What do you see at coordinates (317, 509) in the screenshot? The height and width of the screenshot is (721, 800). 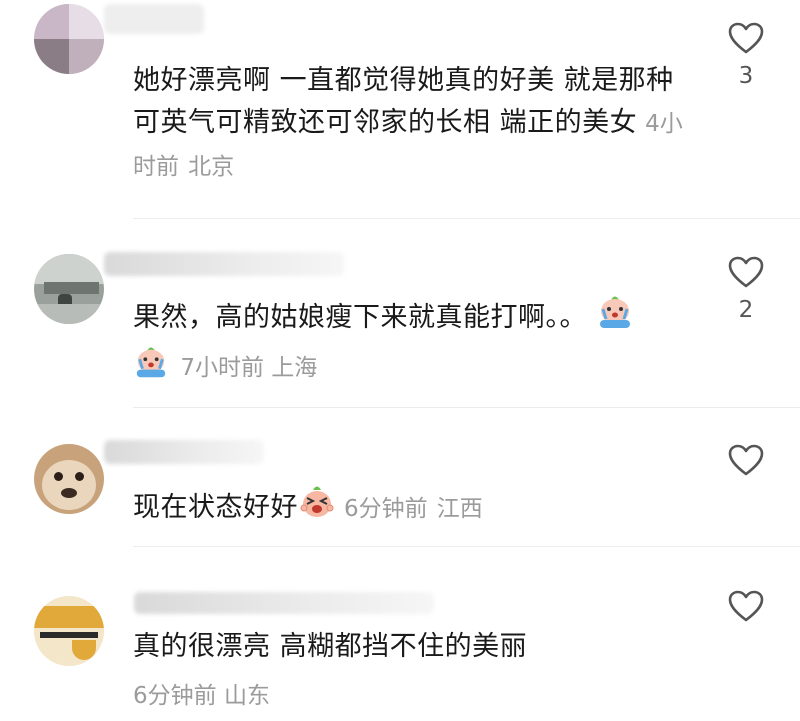 I see `excited-emoji-icon` at bounding box center [317, 509].